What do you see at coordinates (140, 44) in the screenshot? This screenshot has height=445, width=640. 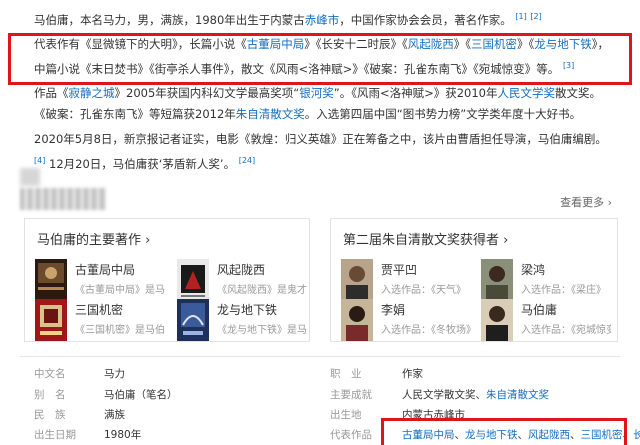 I see `works-text: 代表作有《显微镜下的大明》，长篇小说《` at bounding box center [140, 44].